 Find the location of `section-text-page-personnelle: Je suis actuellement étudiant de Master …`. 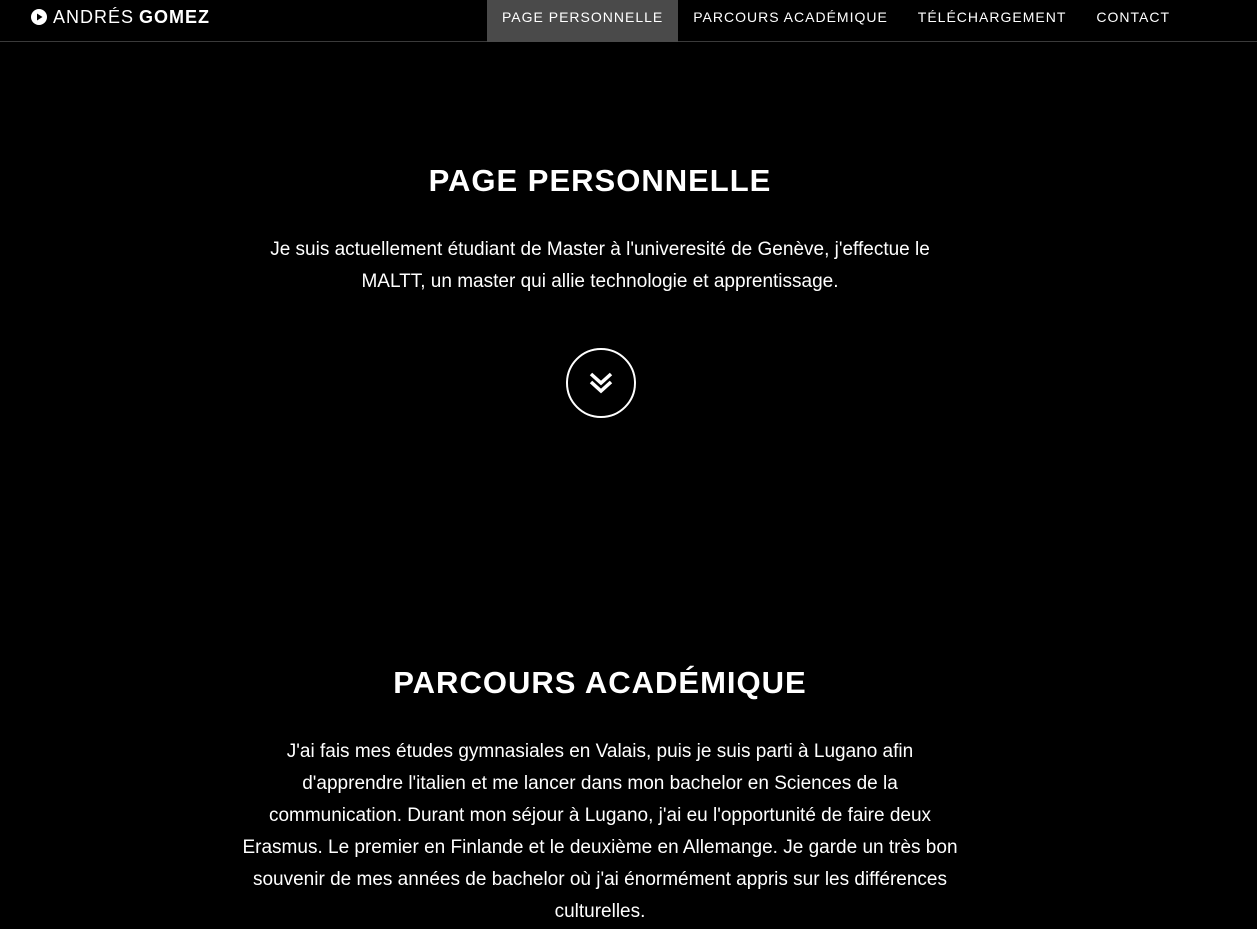

section-text-page-personnelle: Je suis actuellement étudiant de Master … is located at coordinates (600, 265).